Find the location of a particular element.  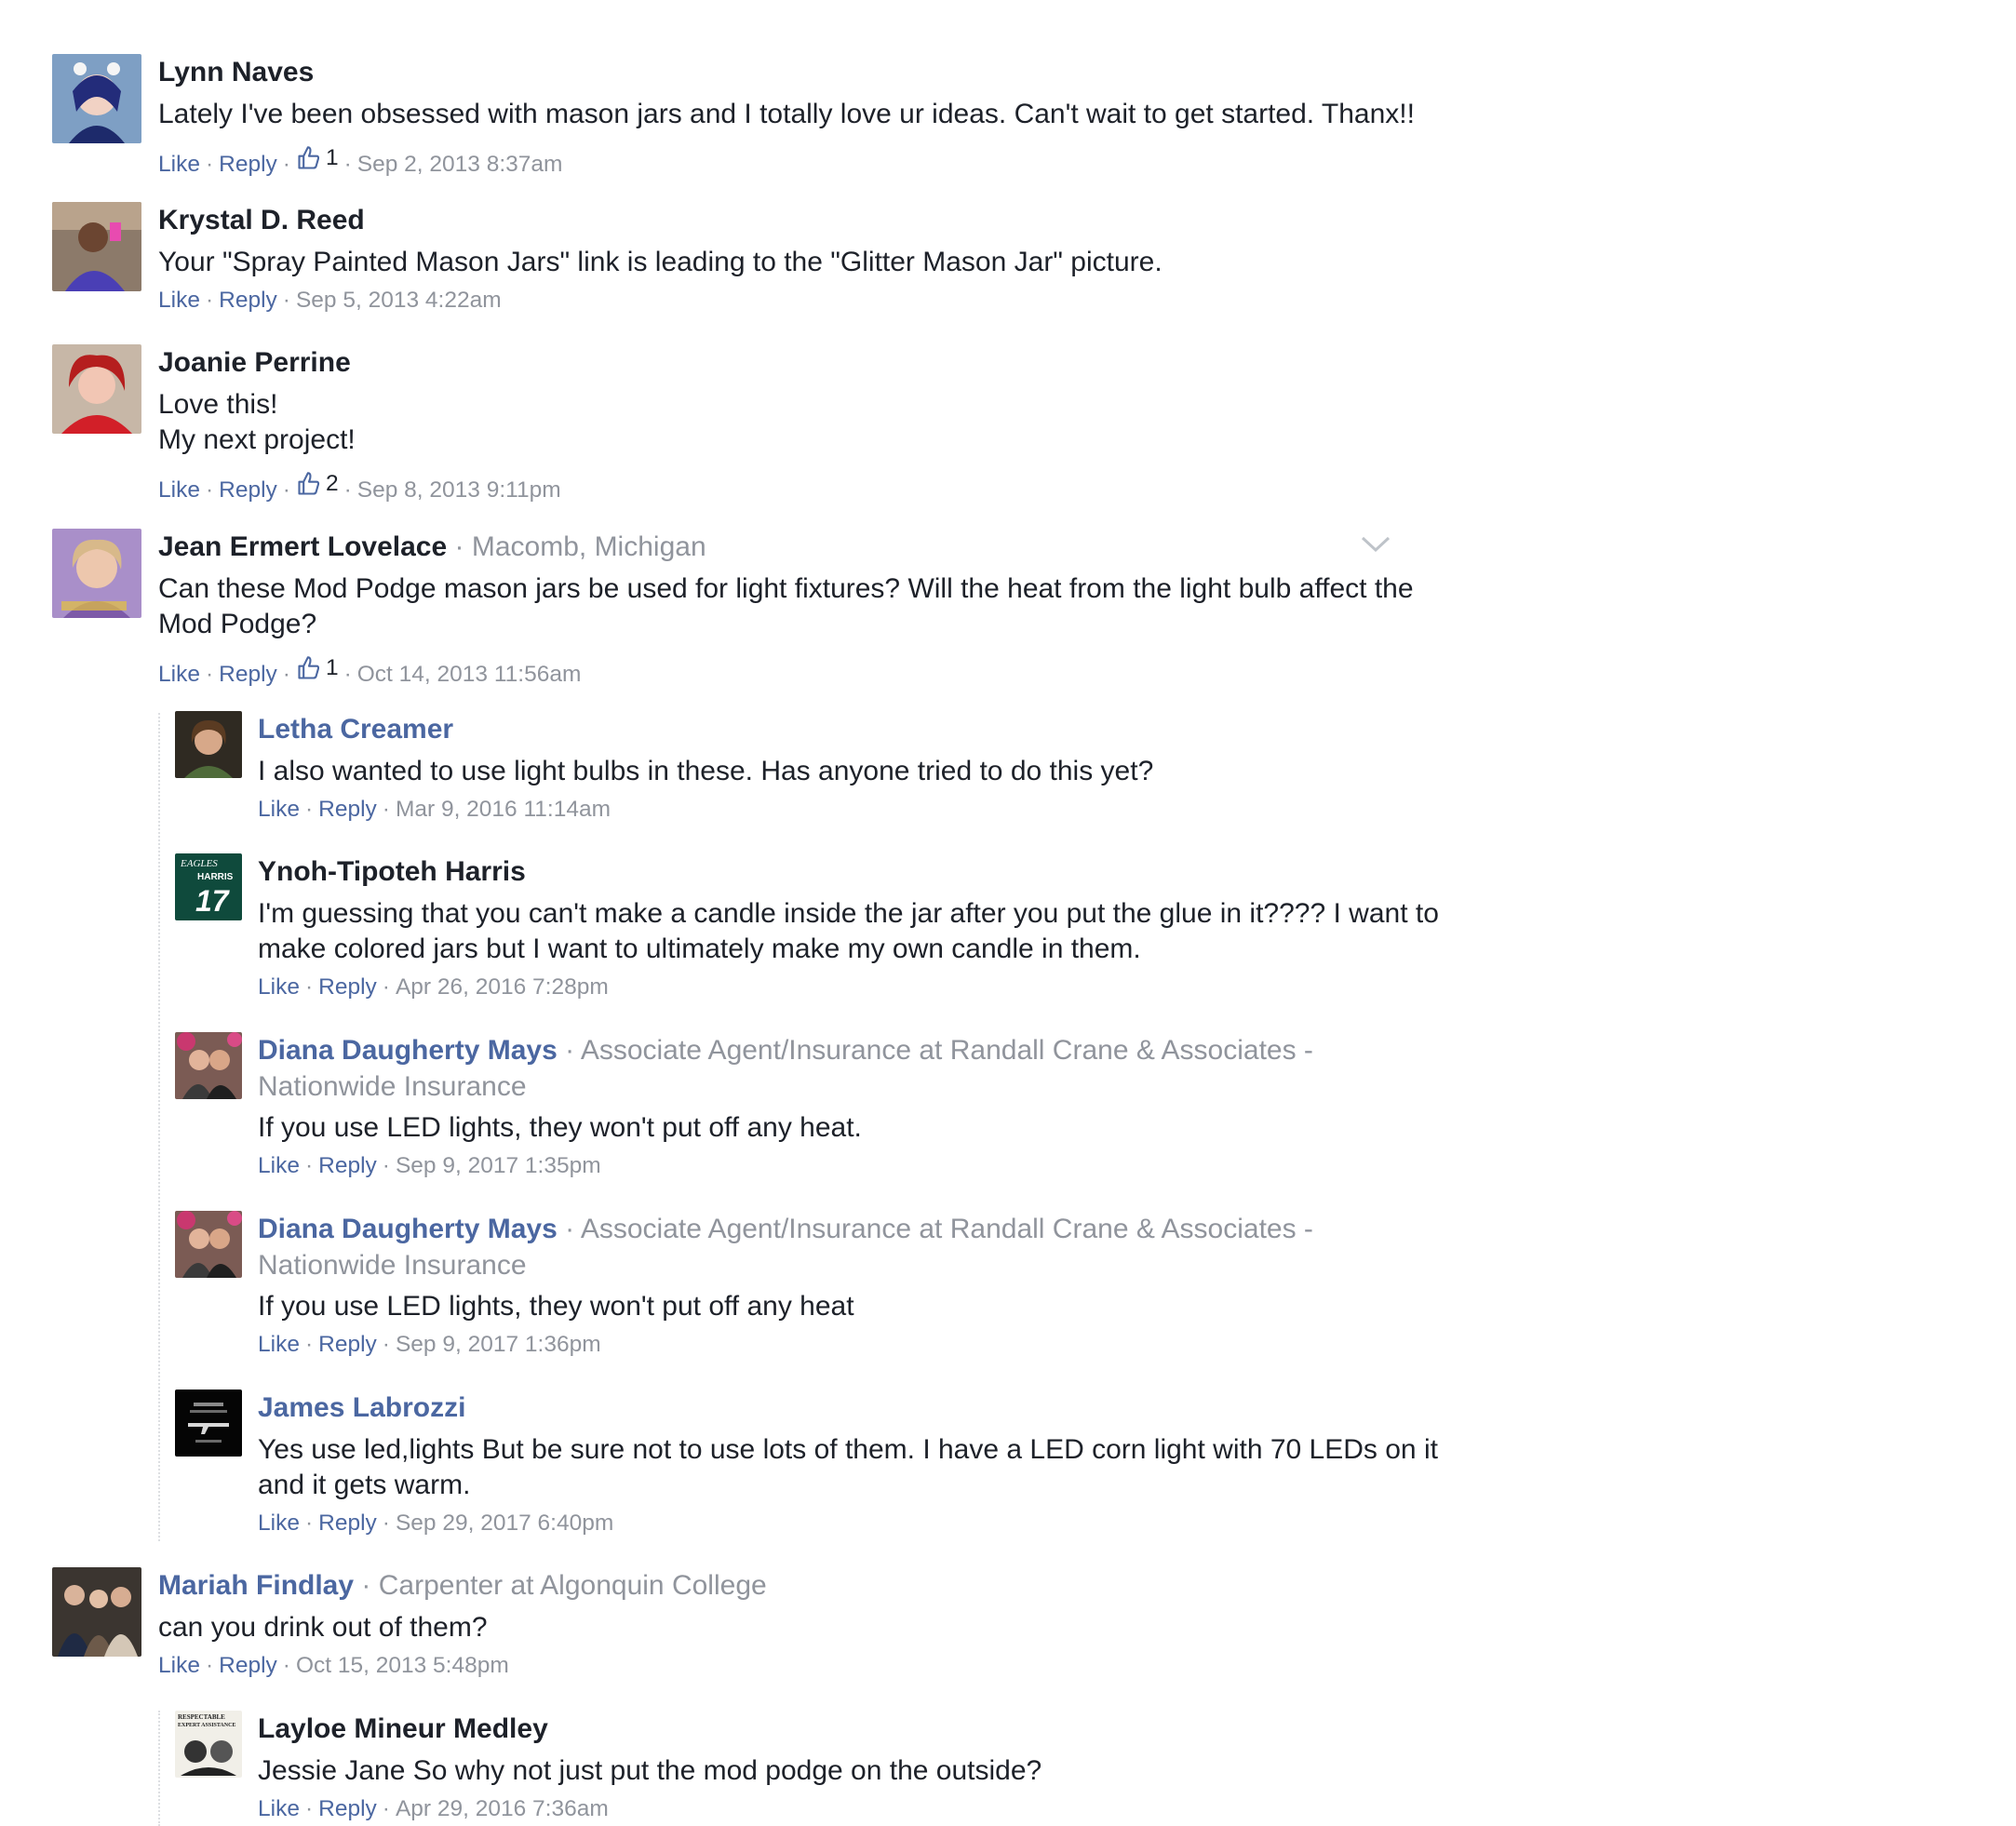

comment-text-line: Love this! is located at coordinates (218, 404).